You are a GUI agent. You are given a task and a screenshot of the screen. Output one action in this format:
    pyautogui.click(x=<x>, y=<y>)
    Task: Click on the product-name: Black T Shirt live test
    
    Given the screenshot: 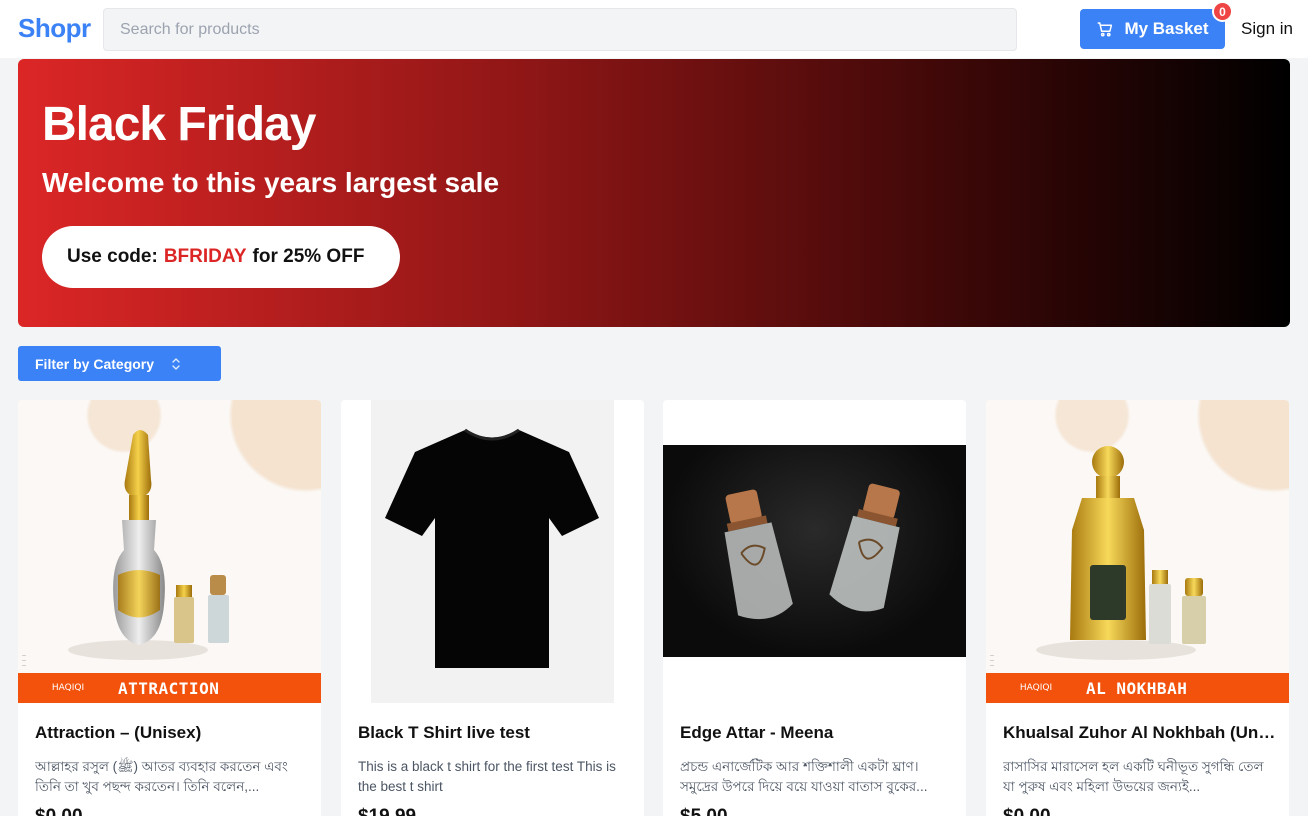 What is the action you would take?
    pyautogui.click(x=495, y=733)
    